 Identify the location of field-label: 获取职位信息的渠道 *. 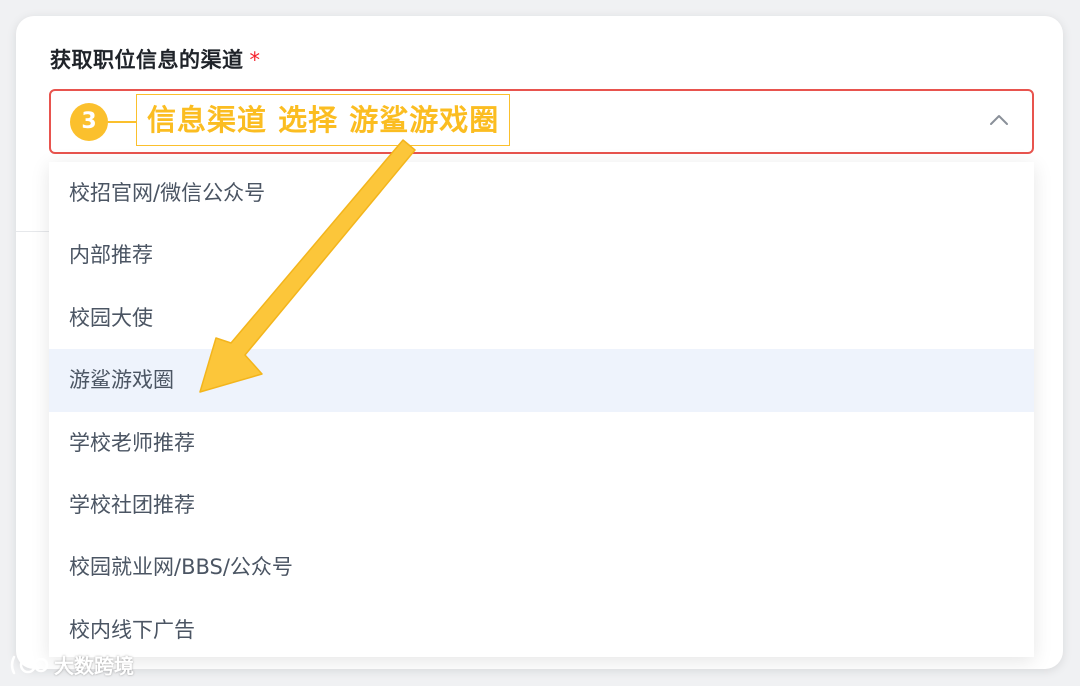
(155, 59).